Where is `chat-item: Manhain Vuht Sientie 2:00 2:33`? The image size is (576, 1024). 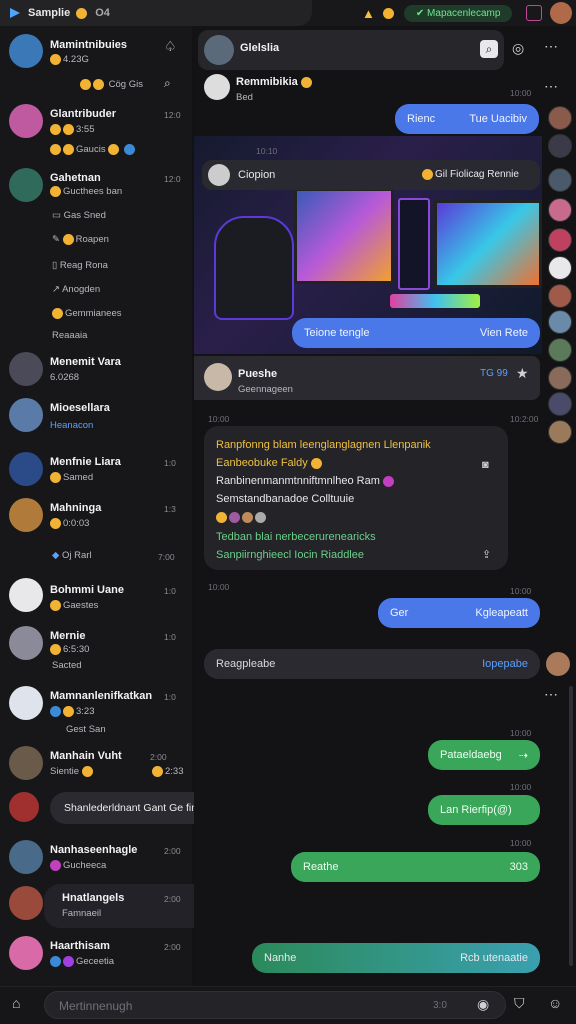 chat-item: Manhain Vuht Sientie 2:00 2:33 is located at coordinates (96, 766).